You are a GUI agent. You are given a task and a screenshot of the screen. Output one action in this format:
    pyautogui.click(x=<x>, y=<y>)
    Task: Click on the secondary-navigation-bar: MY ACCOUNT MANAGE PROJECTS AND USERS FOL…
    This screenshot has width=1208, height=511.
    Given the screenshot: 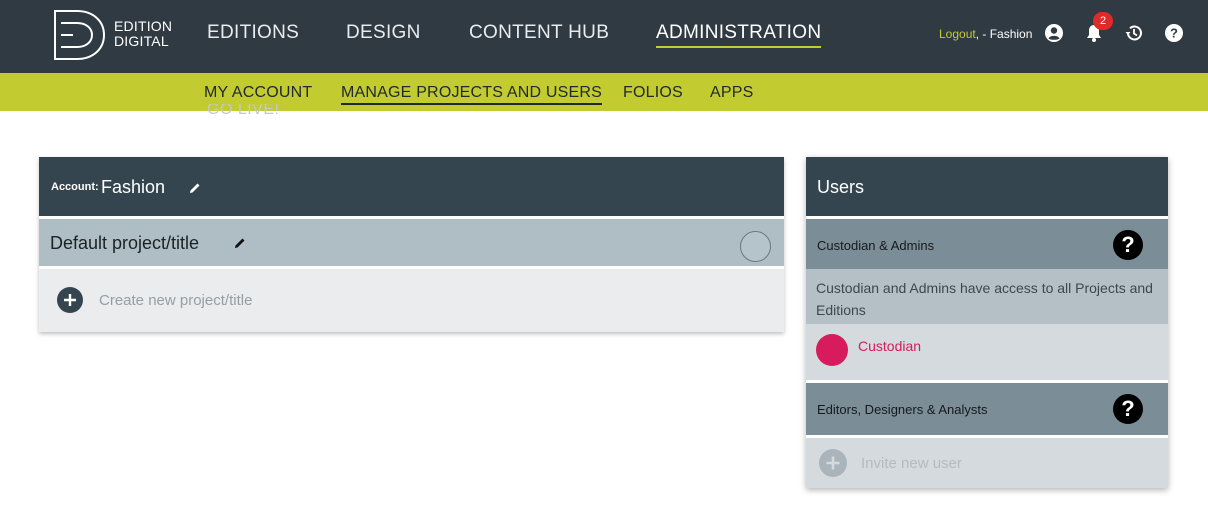 What is the action you would take?
    pyautogui.click(x=604, y=92)
    